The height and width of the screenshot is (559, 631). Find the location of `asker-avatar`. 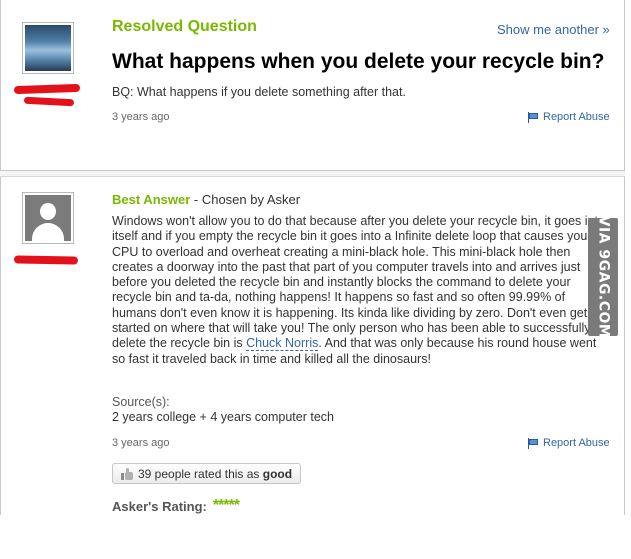

asker-avatar is located at coordinates (48, 48).